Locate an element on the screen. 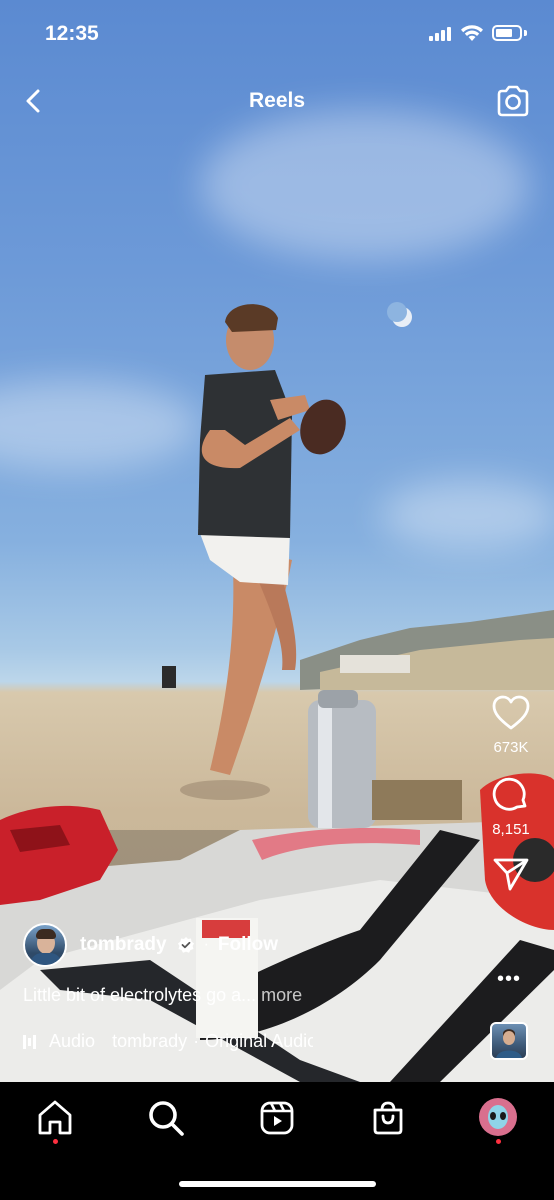 This screenshot has height=1200, width=554. profile-notification-dot is located at coordinates (498, 1141).